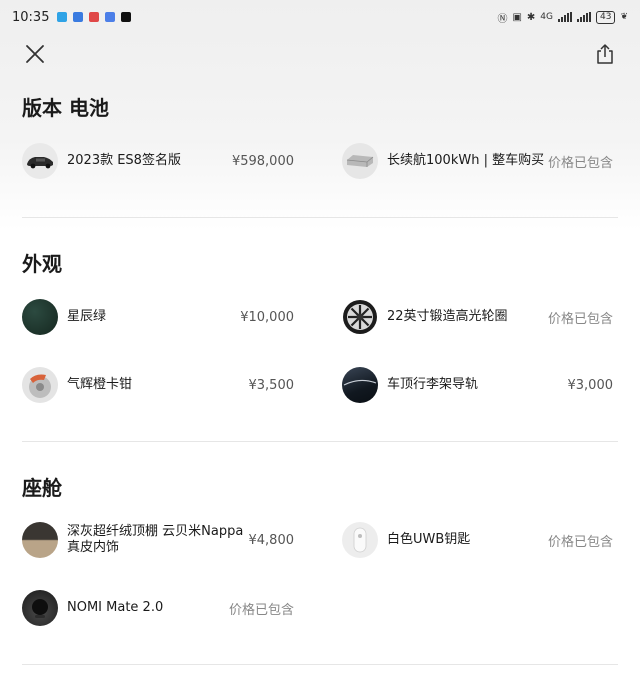  Describe the element at coordinates (155, 540) in the screenshot. I see `item-name: 深灰超纤绒顶棚 云贝米Nappa 真皮内饰` at that location.